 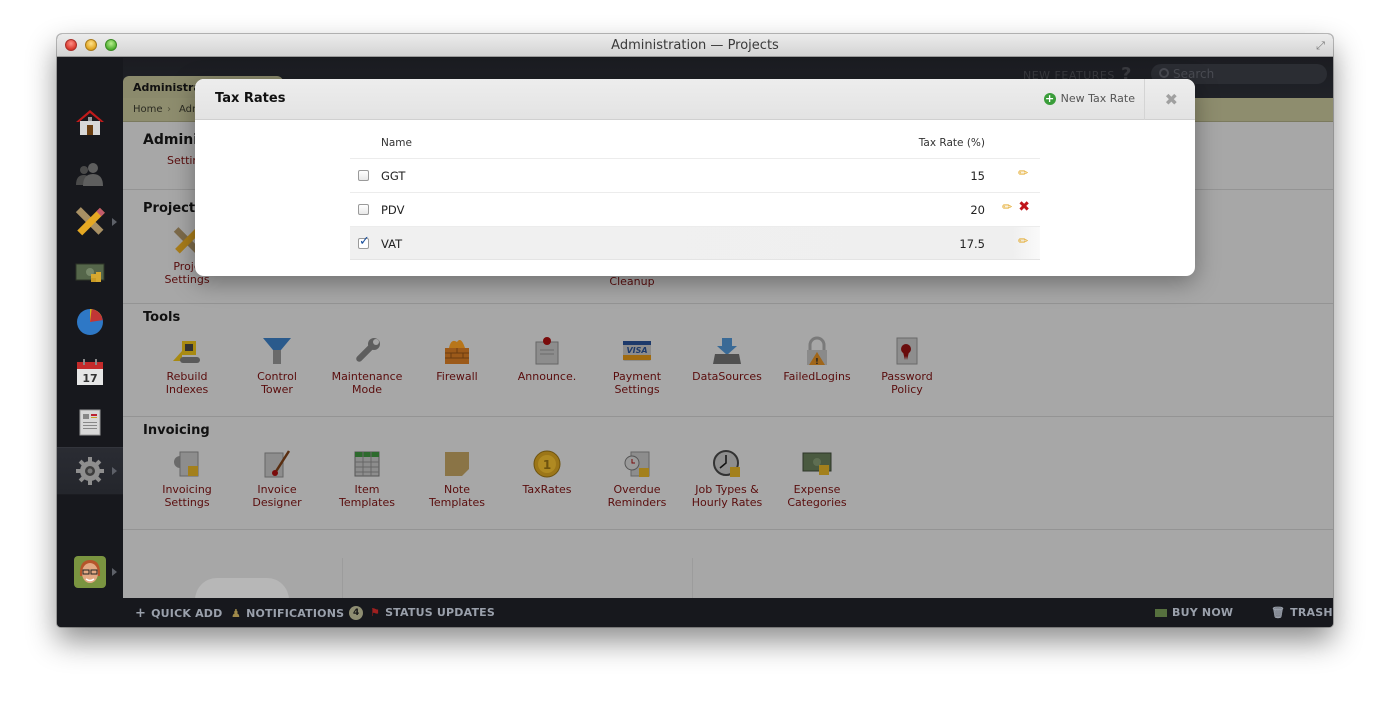 What do you see at coordinates (173, 208) in the screenshot?
I see `section-title-projects: Projects` at bounding box center [173, 208].